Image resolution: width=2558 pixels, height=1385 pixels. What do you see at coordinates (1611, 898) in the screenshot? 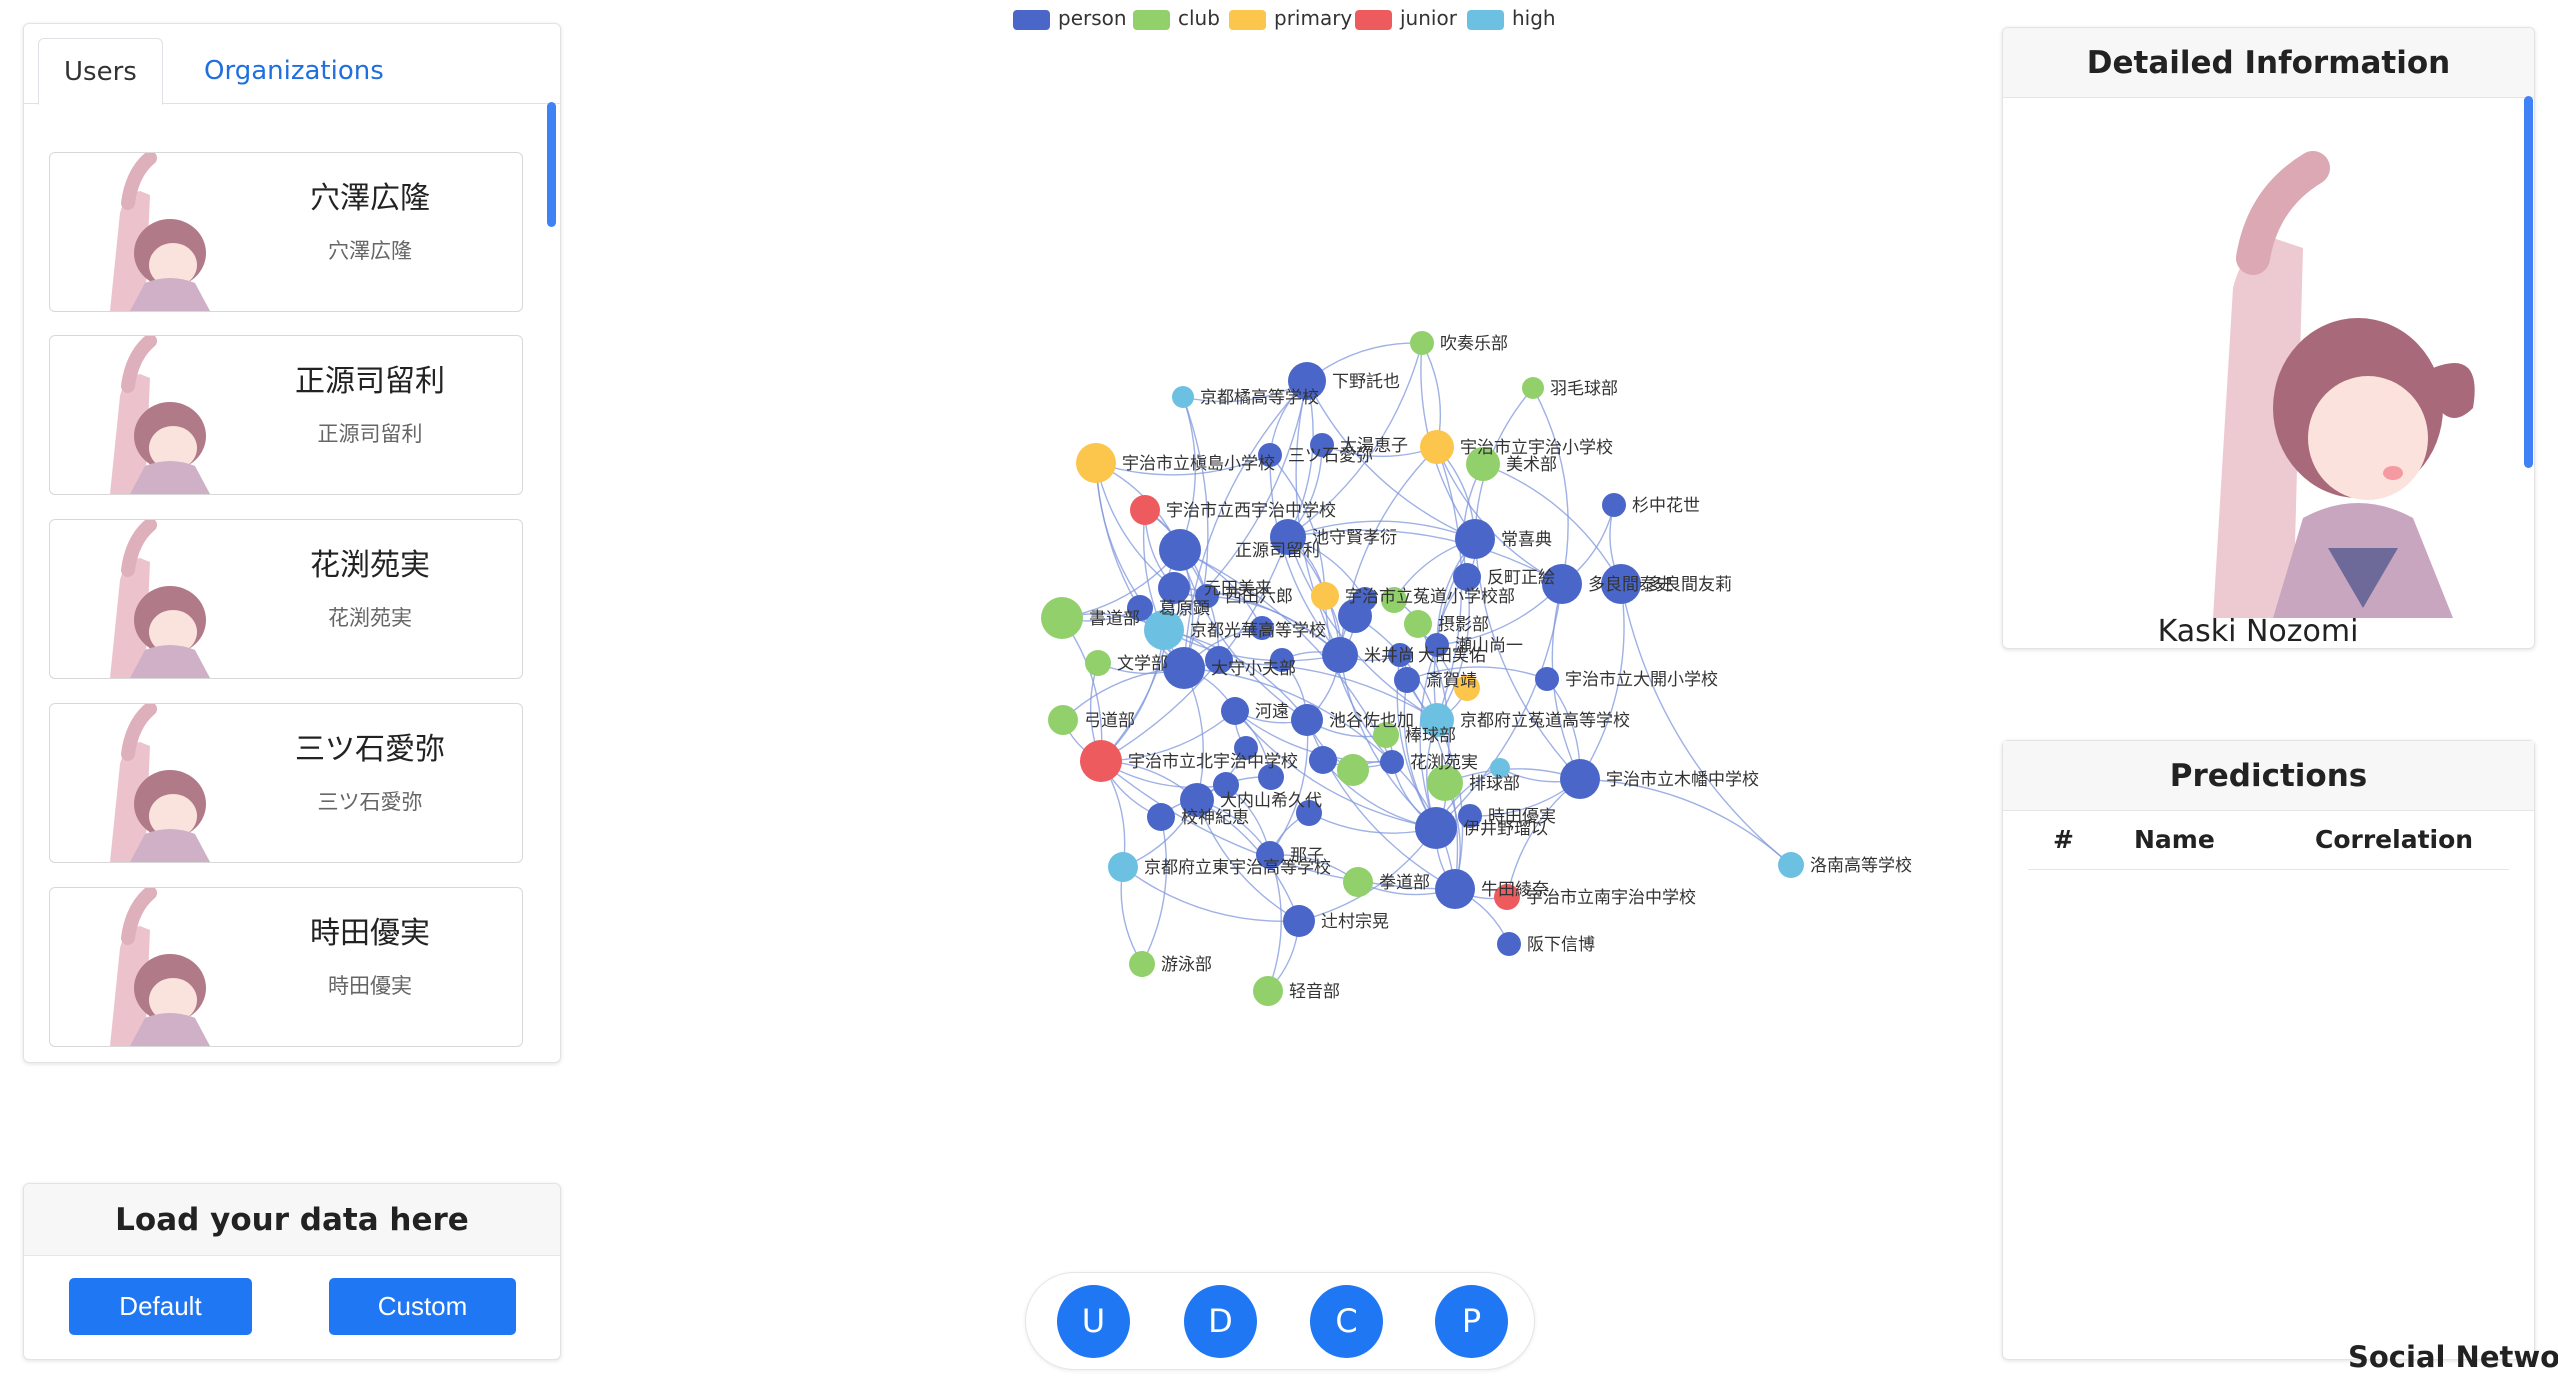
I see `graph-node-label: 宇治市立南宇治中学校` at bounding box center [1611, 898].